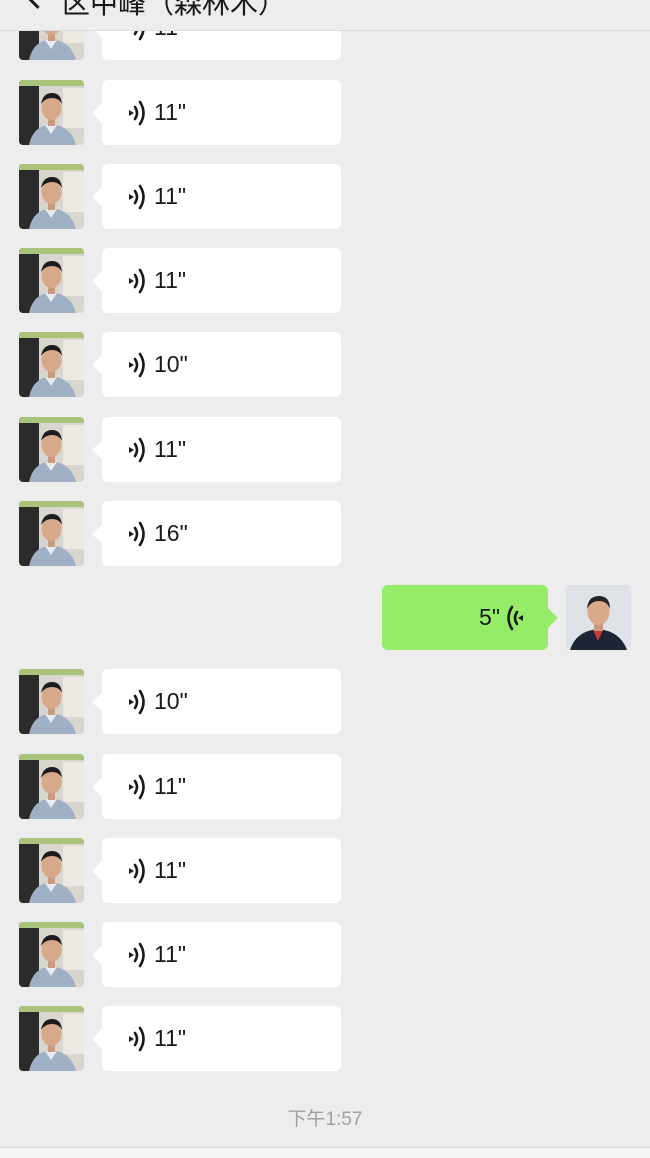  Describe the element at coordinates (325, 15) in the screenshot. I see `chat-header: 区中峰（森林木）` at that location.